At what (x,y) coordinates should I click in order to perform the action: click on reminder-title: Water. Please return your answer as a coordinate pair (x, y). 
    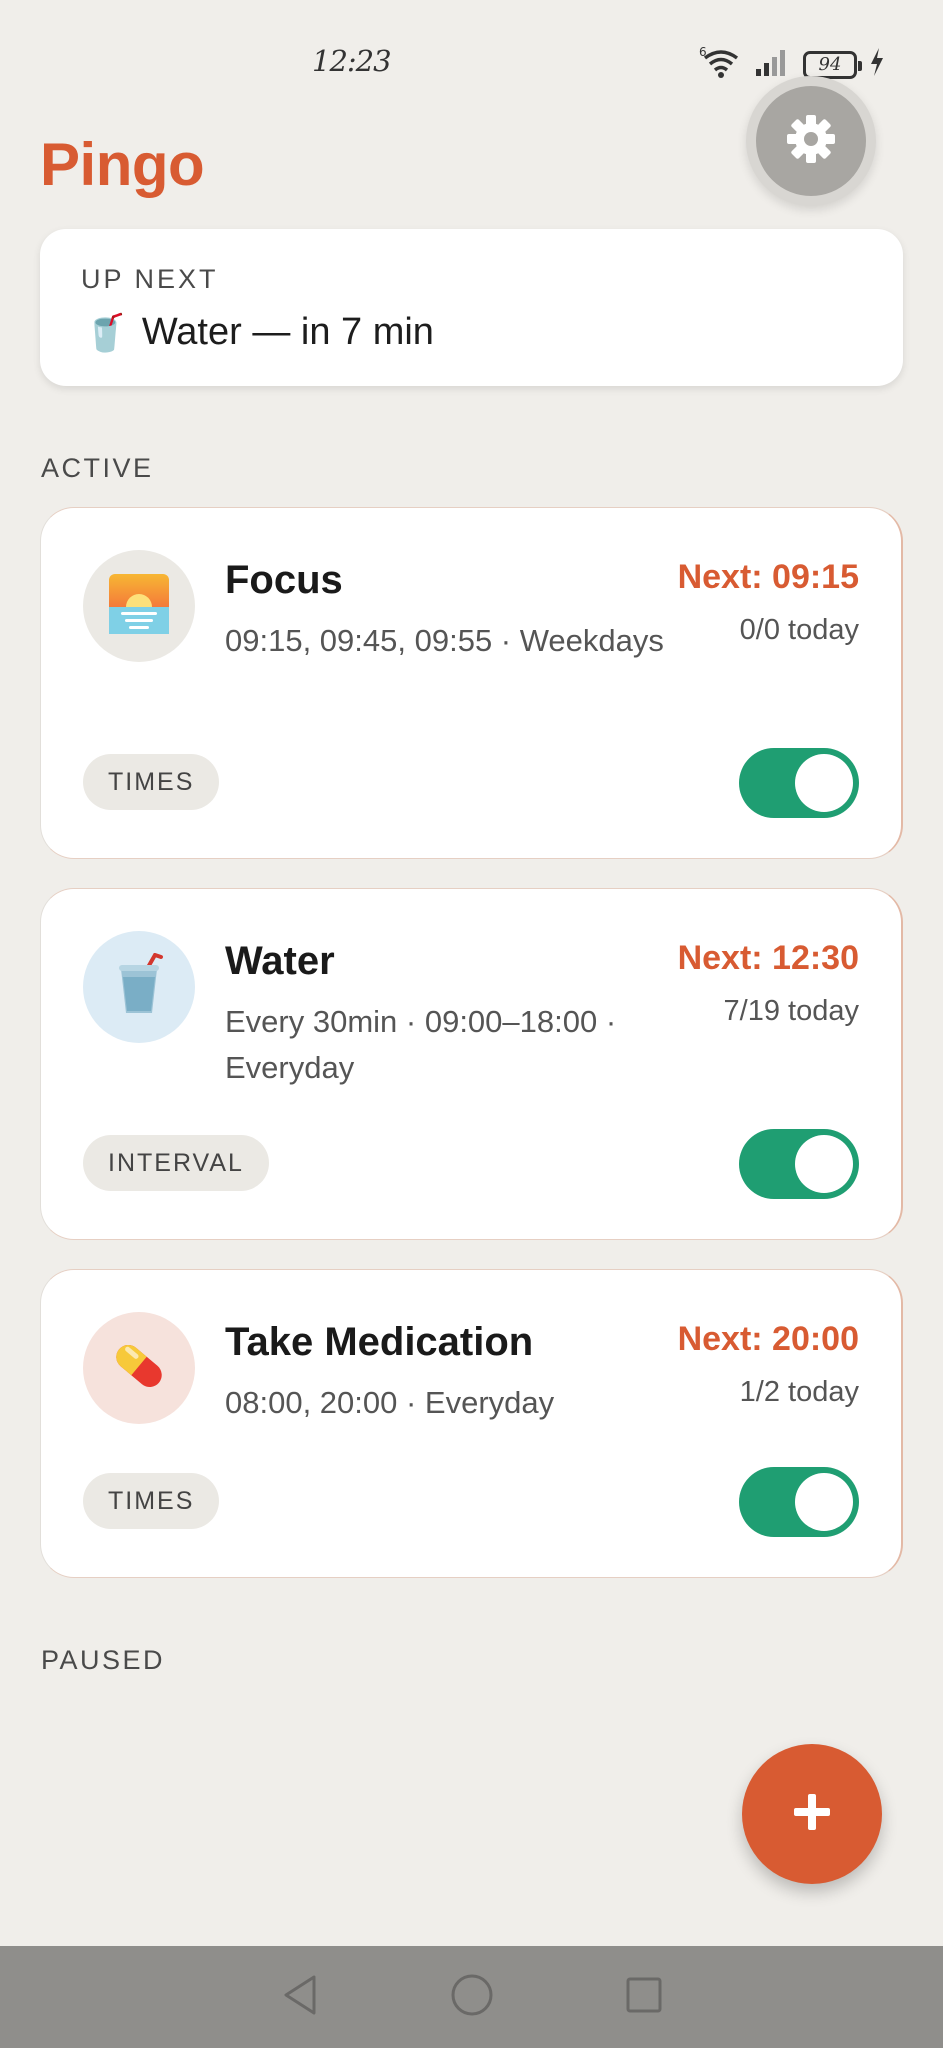
    Looking at the image, I should click on (280, 961).